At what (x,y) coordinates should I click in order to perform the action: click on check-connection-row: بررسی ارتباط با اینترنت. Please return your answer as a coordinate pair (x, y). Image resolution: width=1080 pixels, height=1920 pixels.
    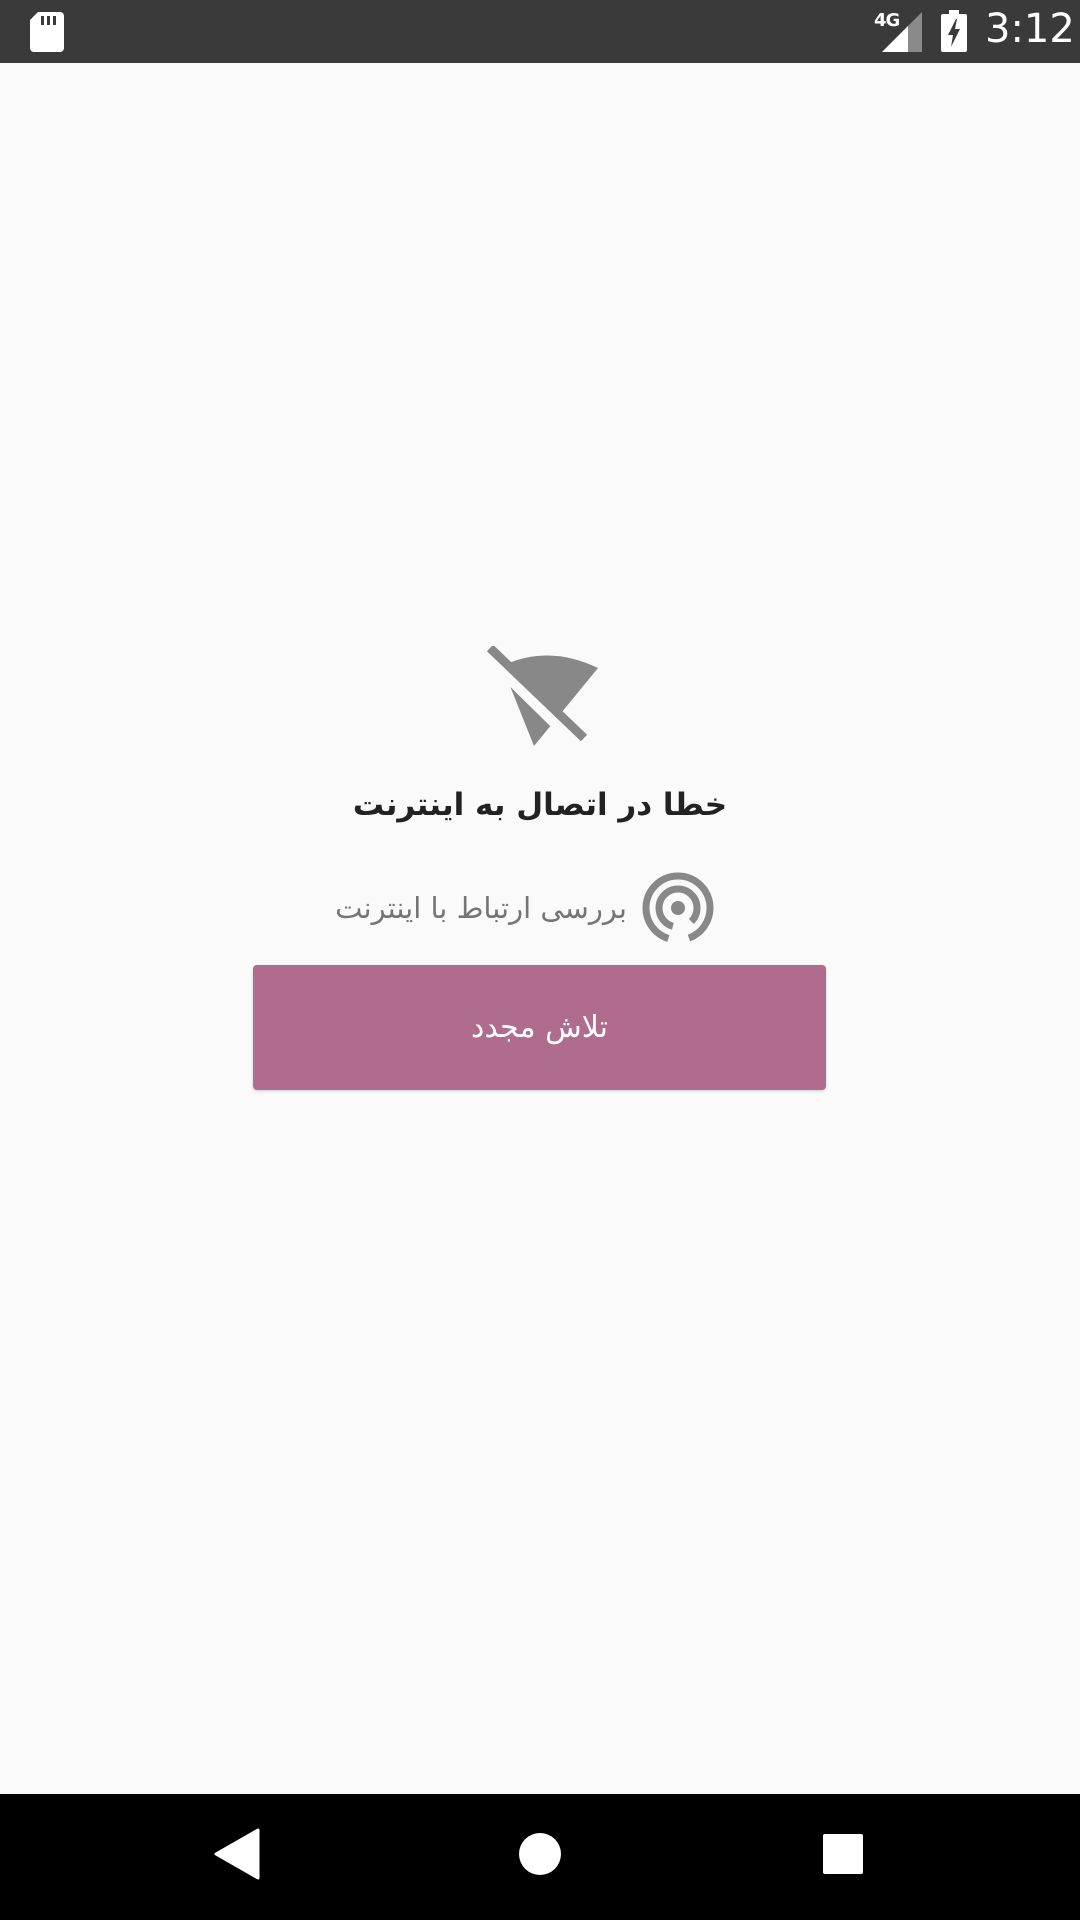
    Looking at the image, I should click on (525, 908).